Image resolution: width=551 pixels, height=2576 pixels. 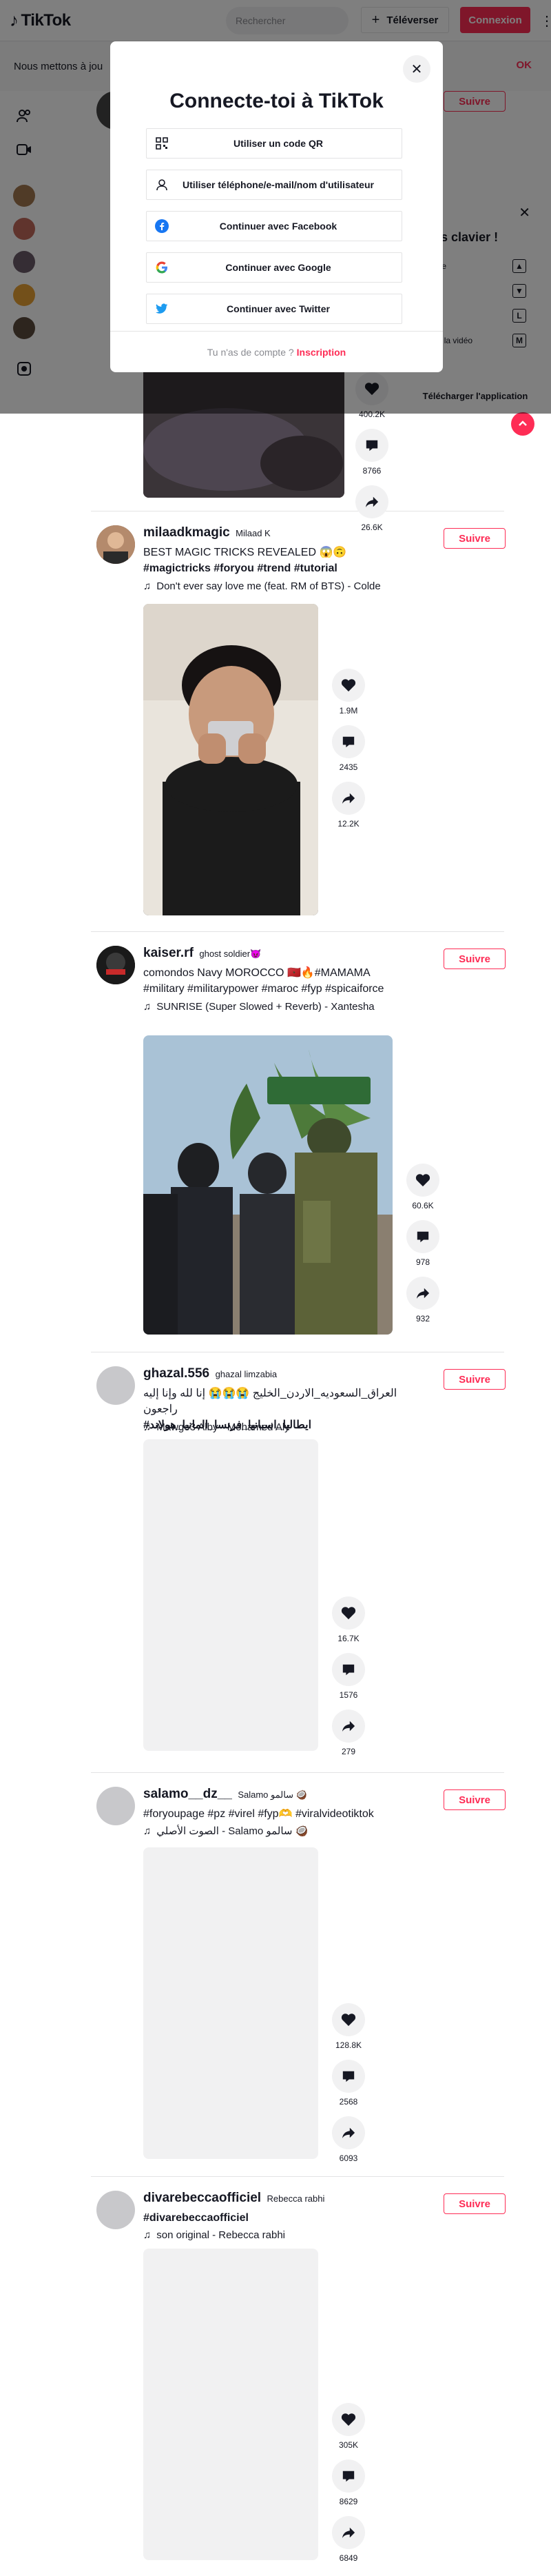 What do you see at coordinates (187, 1794) in the screenshot?
I see `username: salamo__dz__` at bounding box center [187, 1794].